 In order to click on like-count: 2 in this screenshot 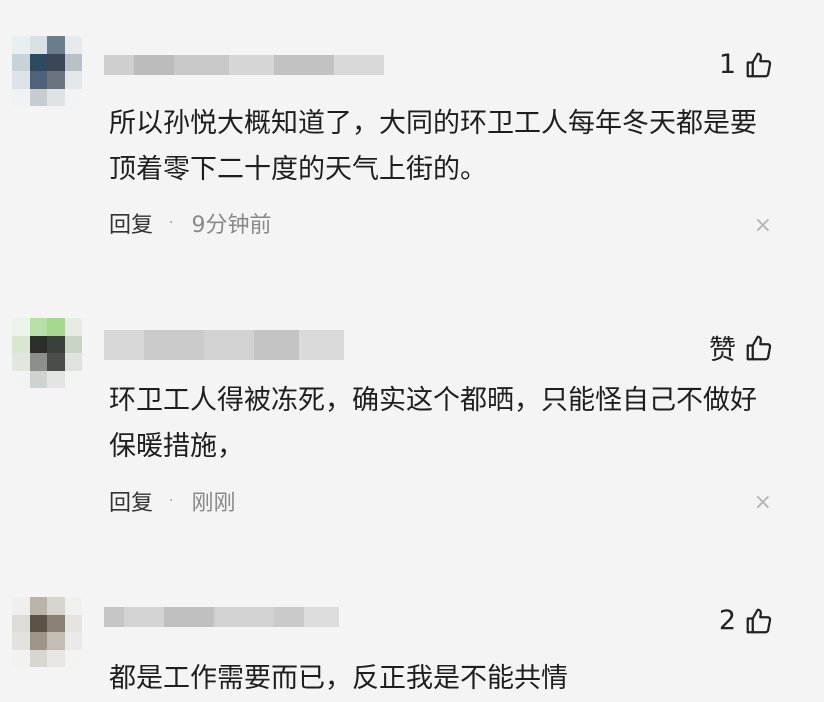, I will do `click(727, 620)`.